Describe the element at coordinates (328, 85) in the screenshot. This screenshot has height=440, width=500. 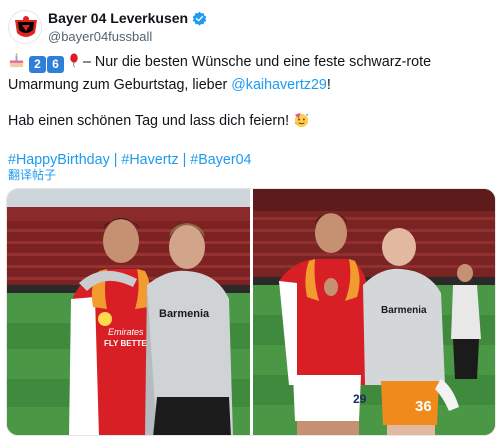
I see `tweet-line-2-suffix: !` at that location.